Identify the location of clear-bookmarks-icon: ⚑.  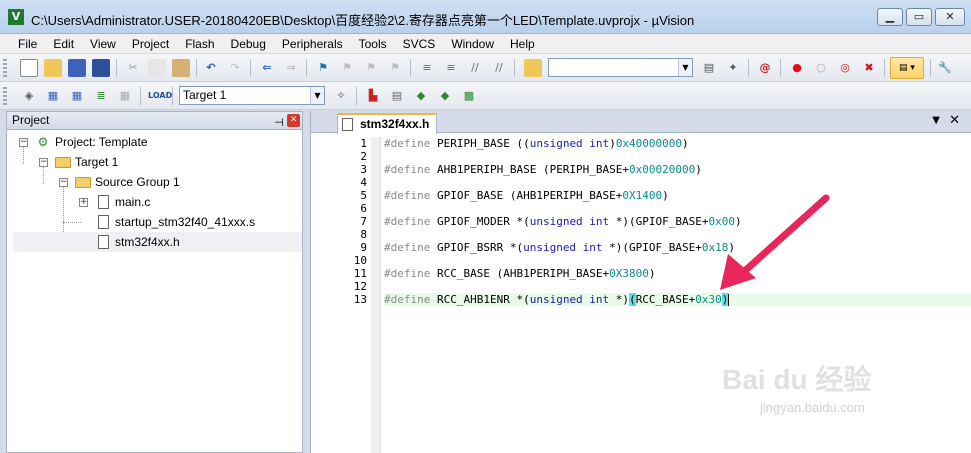
(395, 68).